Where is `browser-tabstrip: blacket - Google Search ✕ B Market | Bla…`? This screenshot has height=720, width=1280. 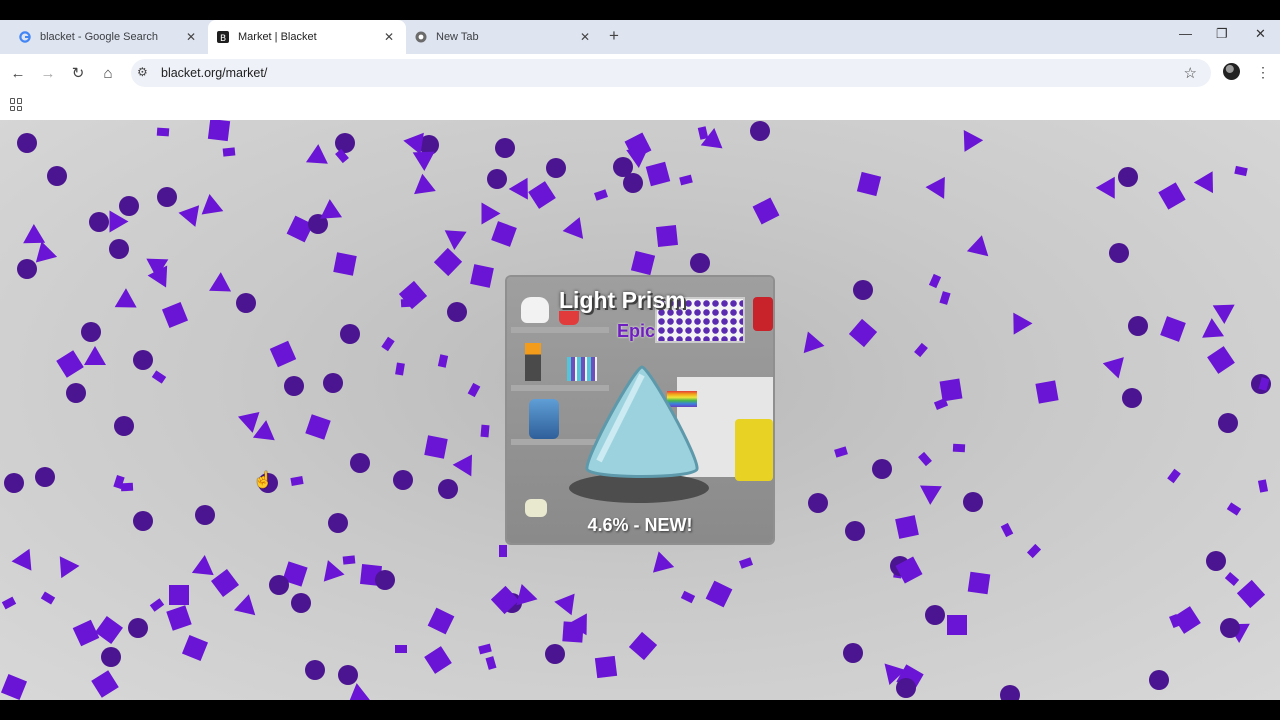
browser-tabstrip: blacket - Google Search ✕ B Market | Bla… is located at coordinates (640, 37).